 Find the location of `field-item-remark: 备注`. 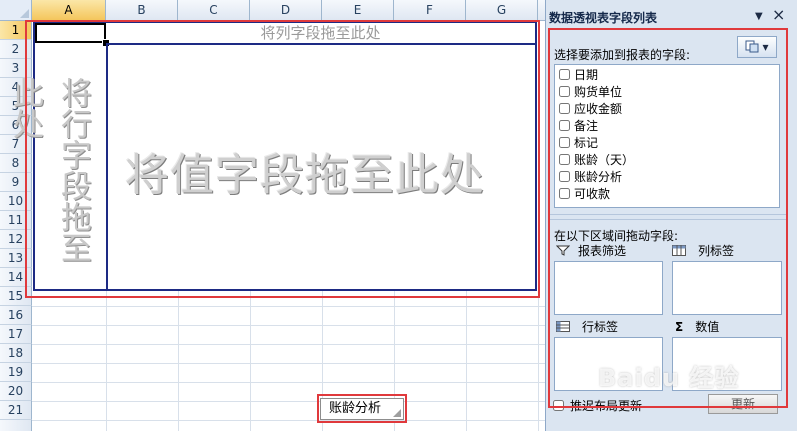

field-item-remark: 备注 is located at coordinates (578, 126).